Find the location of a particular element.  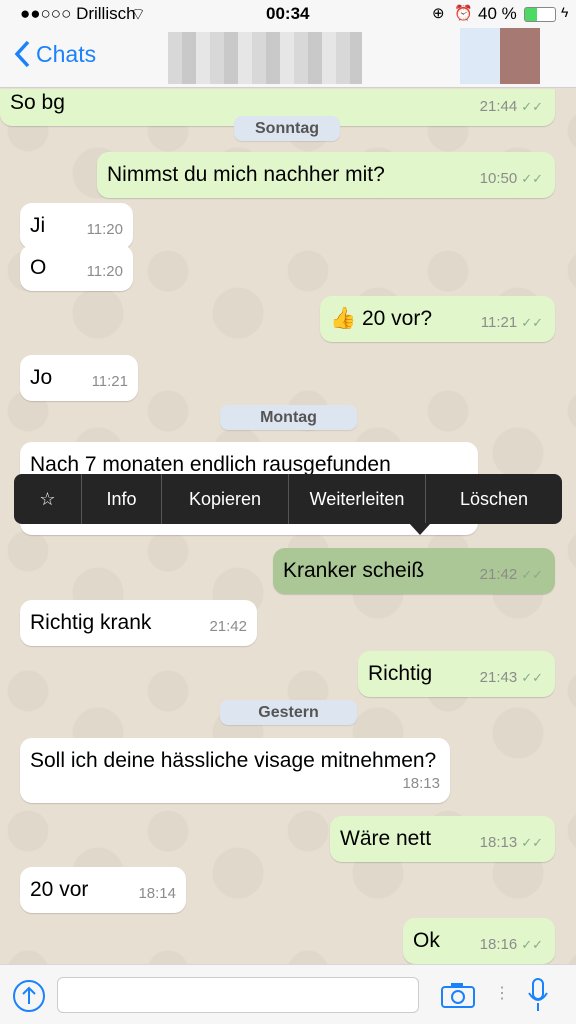

clock: 00:34 is located at coordinates (288, 13).